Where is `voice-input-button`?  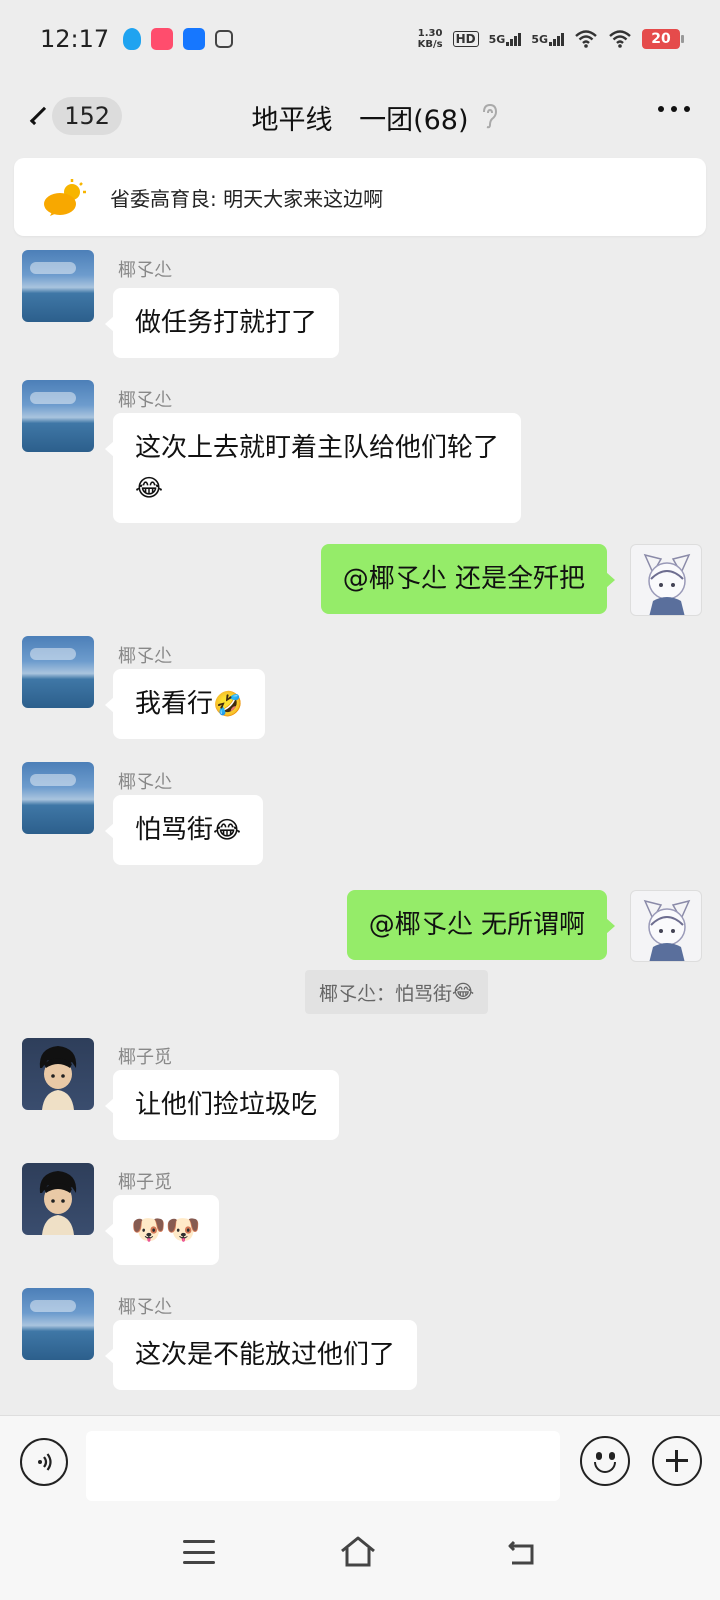 voice-input-button is located at coordinates (44, 1462).